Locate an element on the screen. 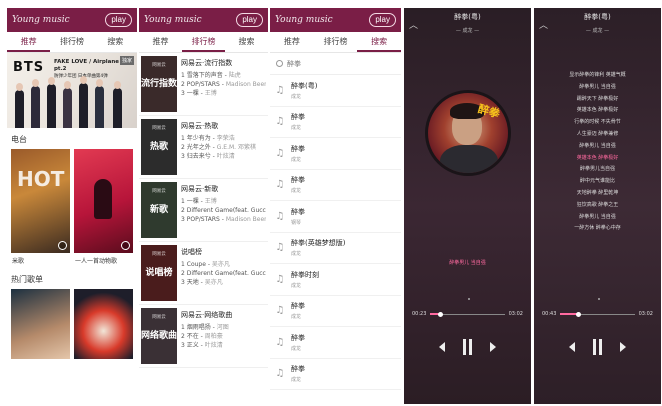  rank-song-name: 天地 is located at coordinates (192, 282).